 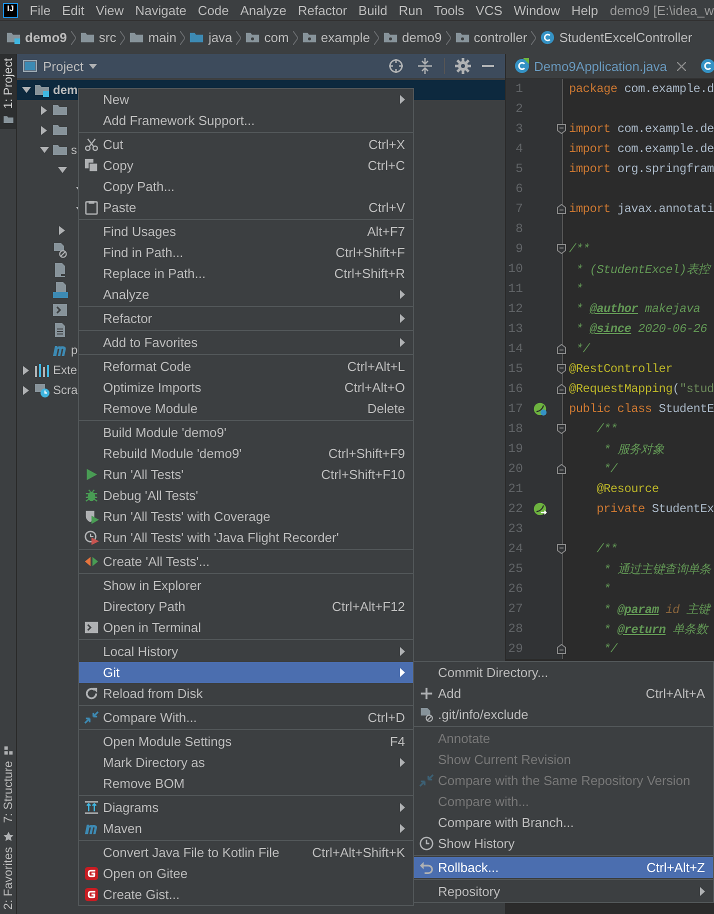 I want to click on code-line: * @author makejava, so click(x=638, y=309).